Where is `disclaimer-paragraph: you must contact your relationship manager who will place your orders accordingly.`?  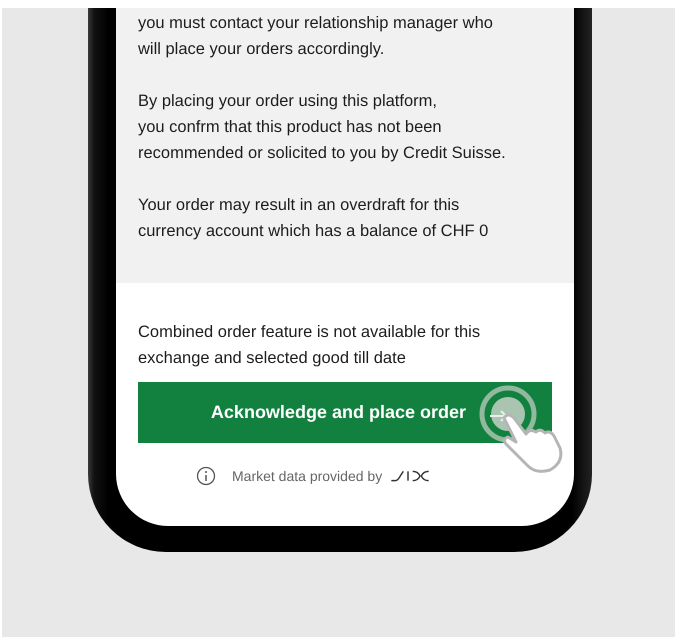 disclaimer-paragraph: you must contact your relationship manager who will place your orders accordingly. is located at coordinates (316, 36).